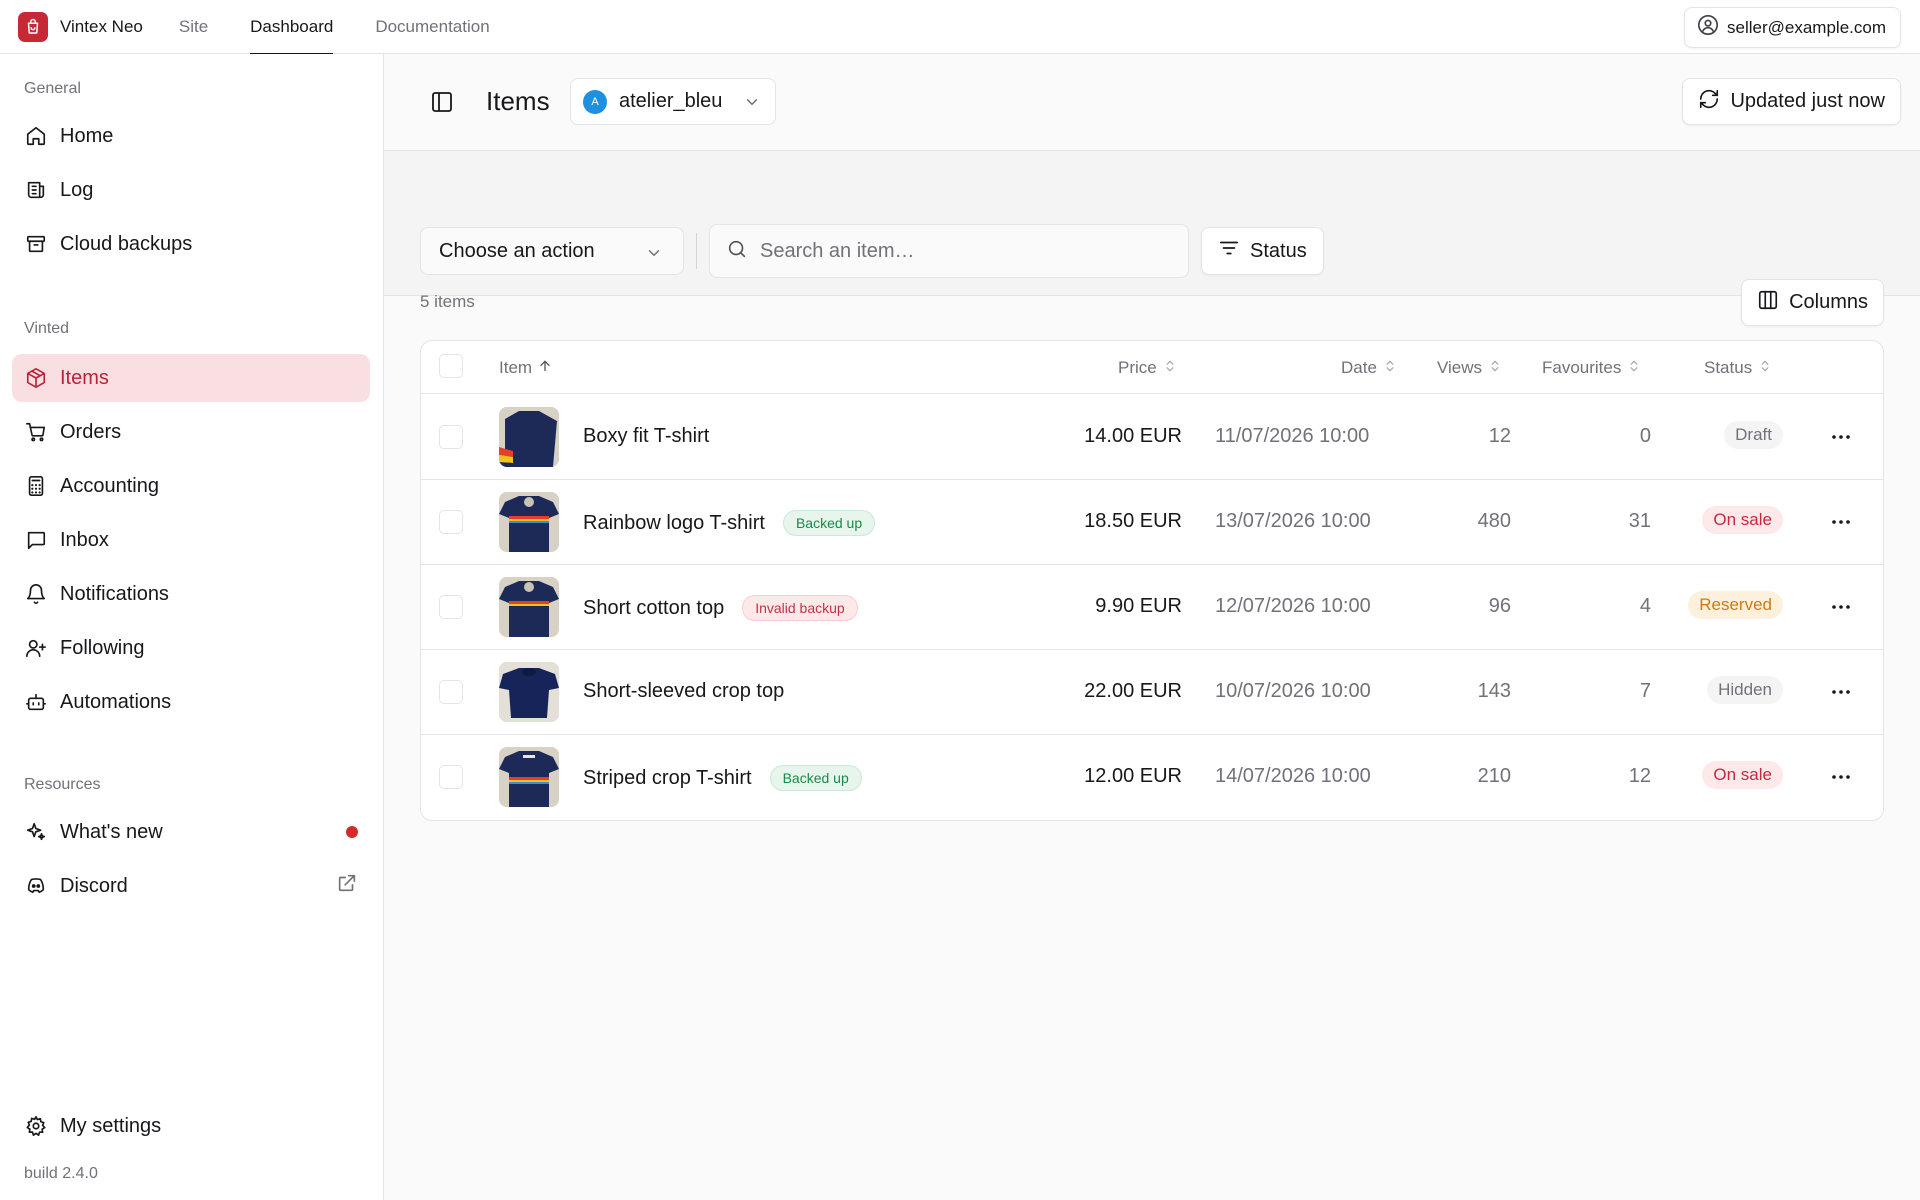 This screenshot has height=1200, width=1920. I want to click on sidebar-item-settings: My settings, so click(191, 1126).